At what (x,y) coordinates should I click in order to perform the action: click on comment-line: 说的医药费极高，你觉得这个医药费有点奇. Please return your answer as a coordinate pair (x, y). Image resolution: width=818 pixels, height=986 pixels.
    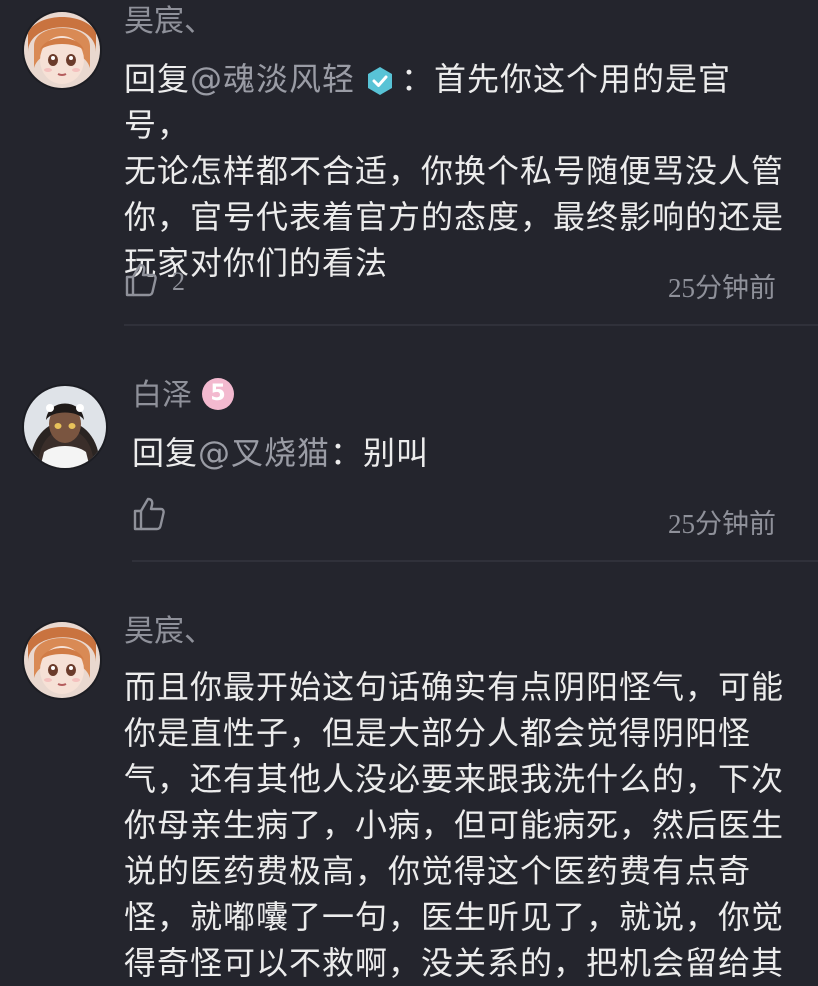
    Looking at the image, I should click on (438, 871).